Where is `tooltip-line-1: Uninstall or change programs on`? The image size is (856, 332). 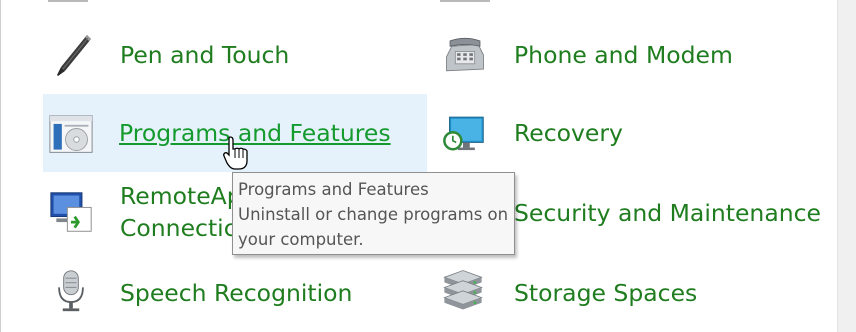 tooltip-line-1: Uninstall or change programs on is located at coordinates (373, 214).